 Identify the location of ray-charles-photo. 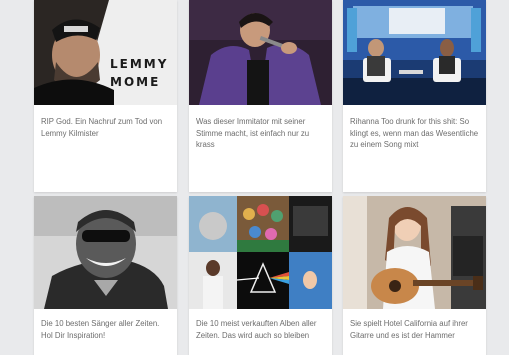
(105, 252).